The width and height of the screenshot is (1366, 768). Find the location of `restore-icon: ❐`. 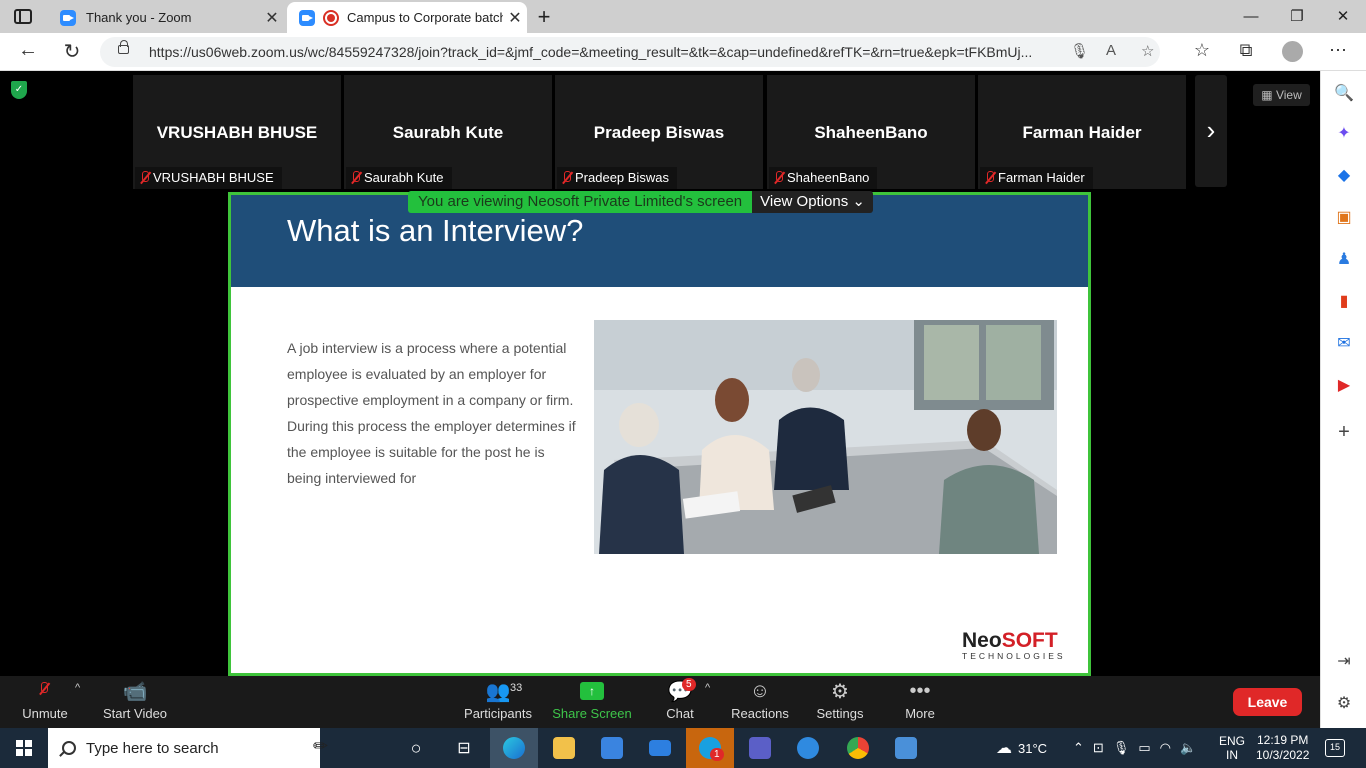

restore-icon: ❐ is located at coordinates (1297, 16).